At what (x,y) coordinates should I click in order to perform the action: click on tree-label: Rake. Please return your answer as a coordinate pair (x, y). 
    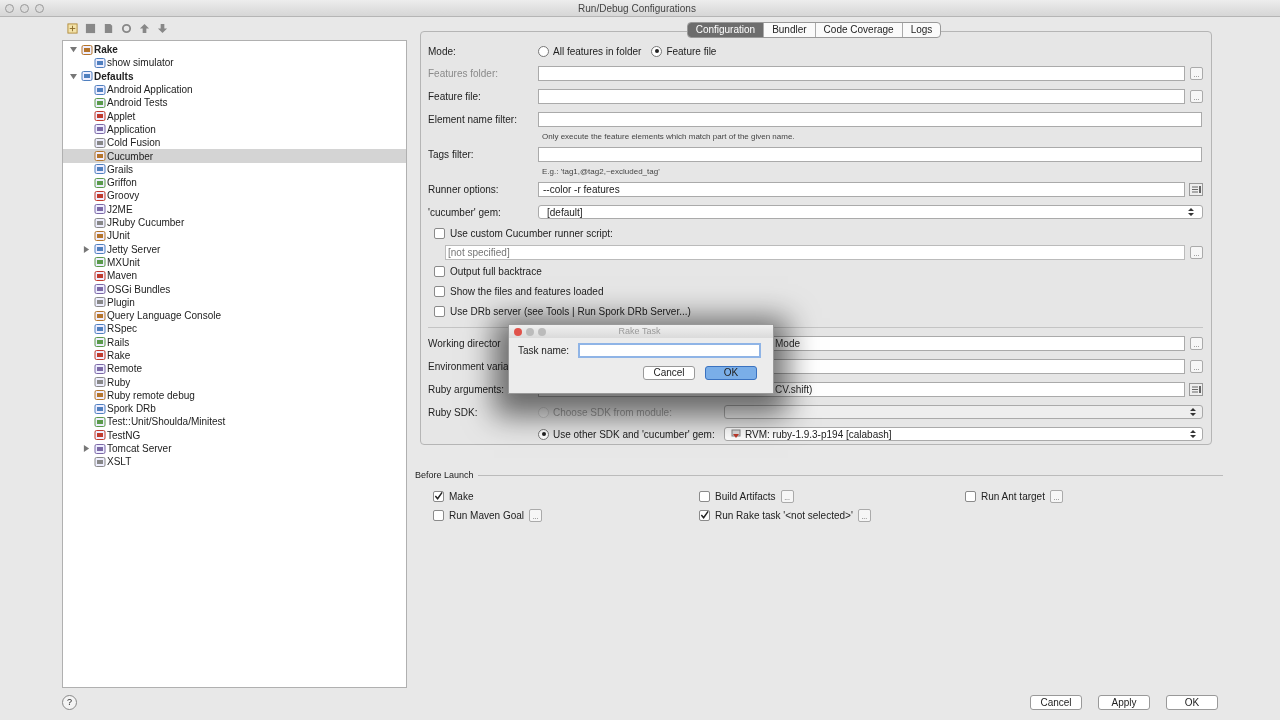
    Looking at the image, I should click on (106, 50).